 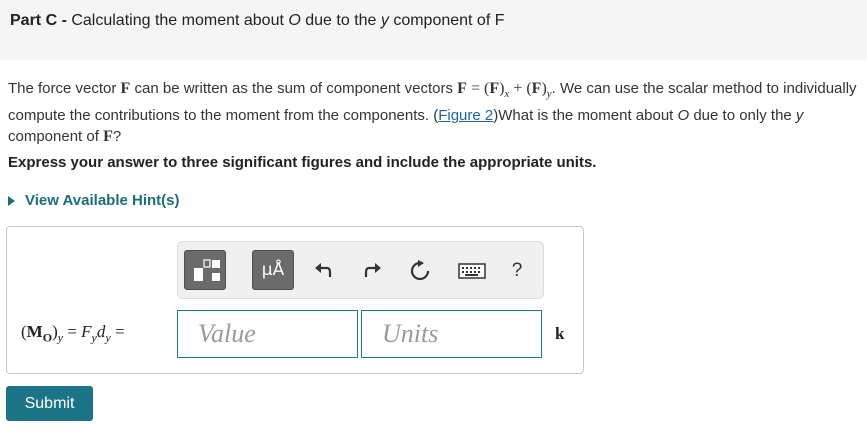 I want to click on equation-label: (MO)y = Fydy =, so click(x=73, y=333).